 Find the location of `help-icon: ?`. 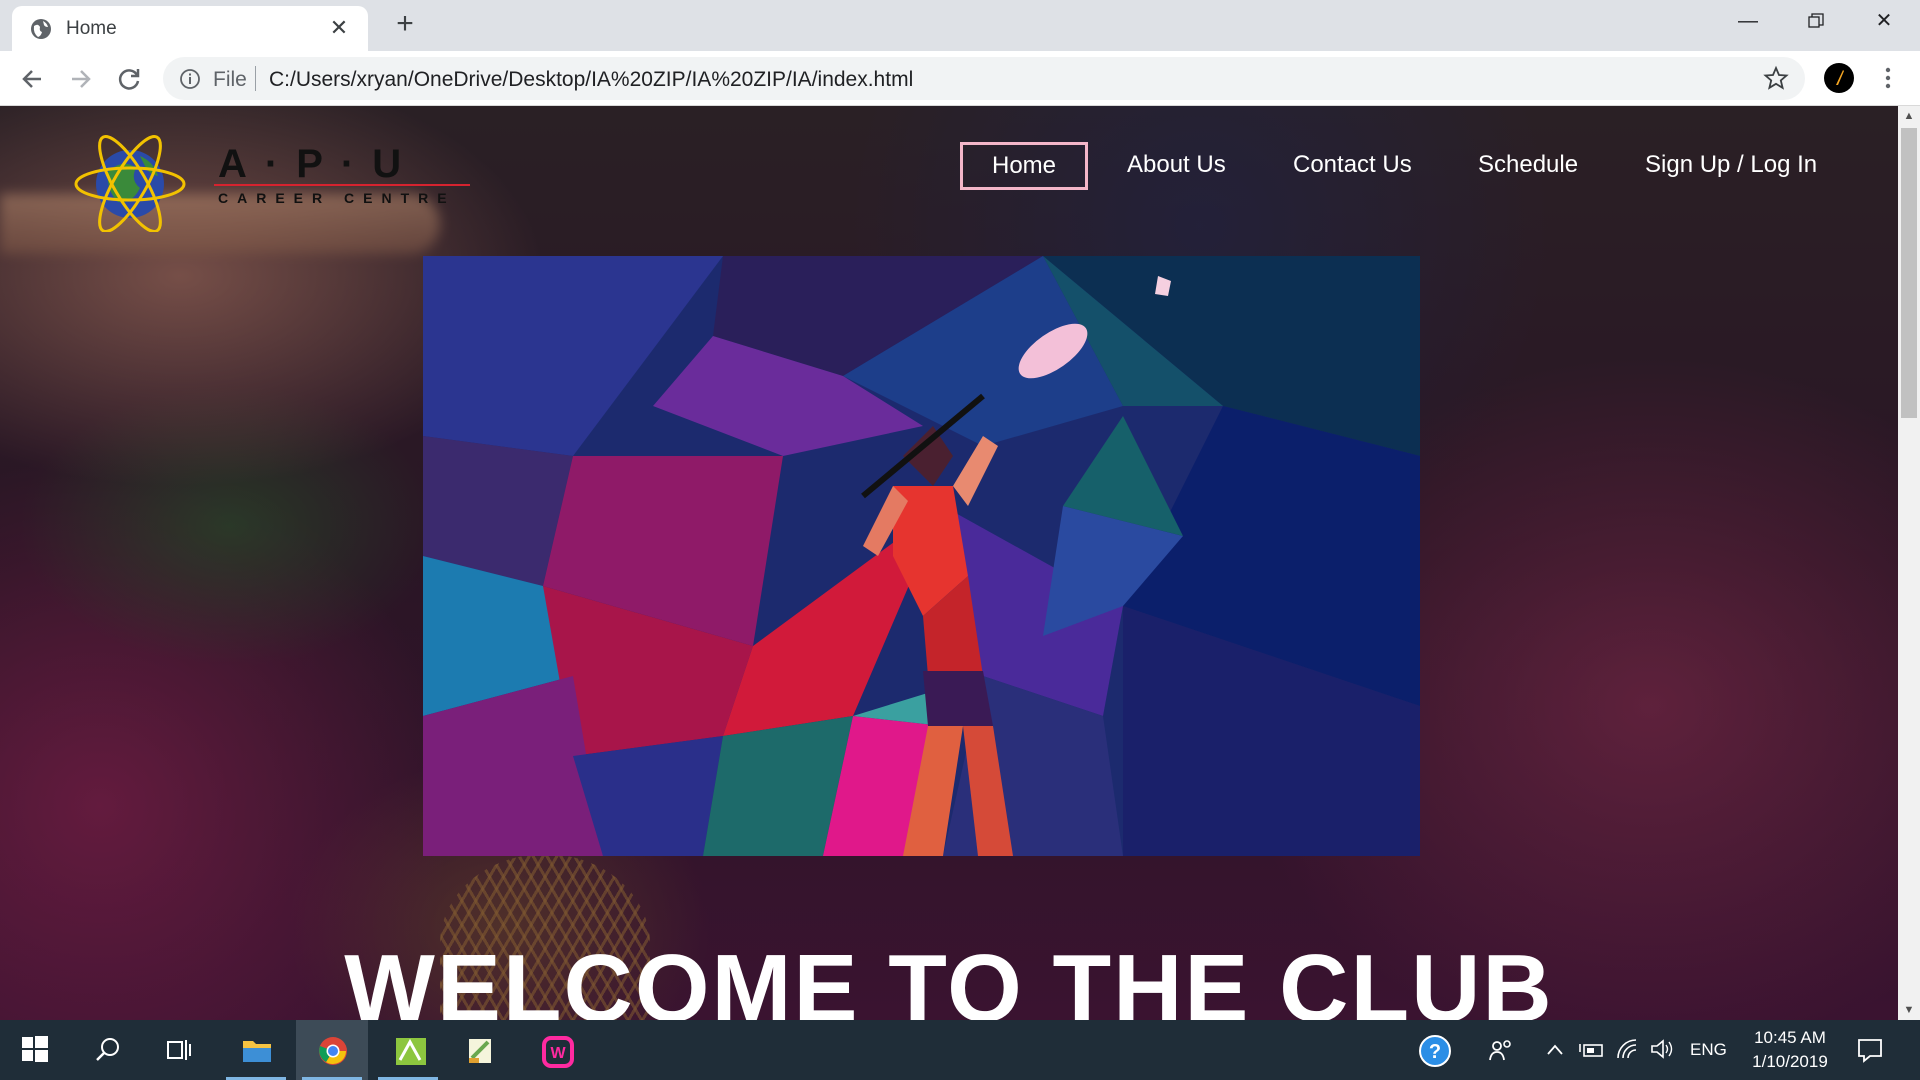

help-icon: ? is located at coordinates (1435, 1051).